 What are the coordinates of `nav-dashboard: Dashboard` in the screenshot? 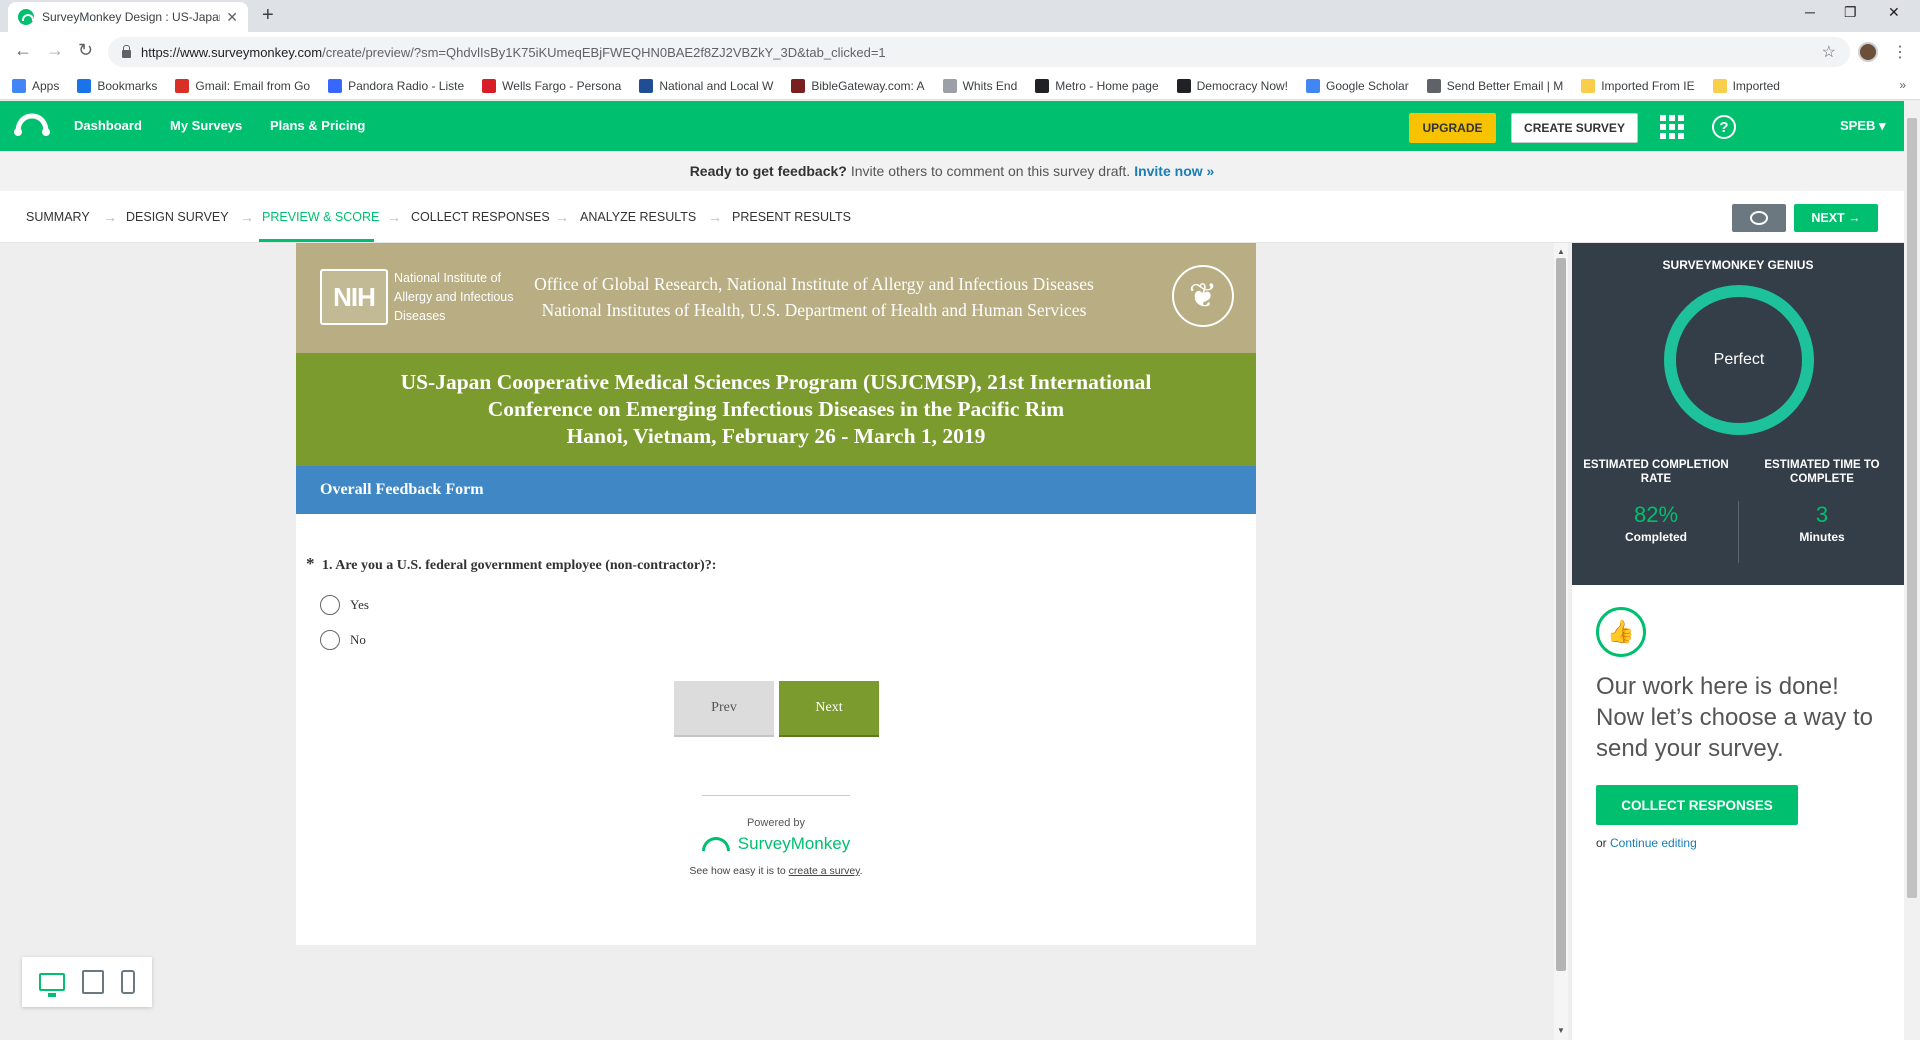 It's located at (108, 125).